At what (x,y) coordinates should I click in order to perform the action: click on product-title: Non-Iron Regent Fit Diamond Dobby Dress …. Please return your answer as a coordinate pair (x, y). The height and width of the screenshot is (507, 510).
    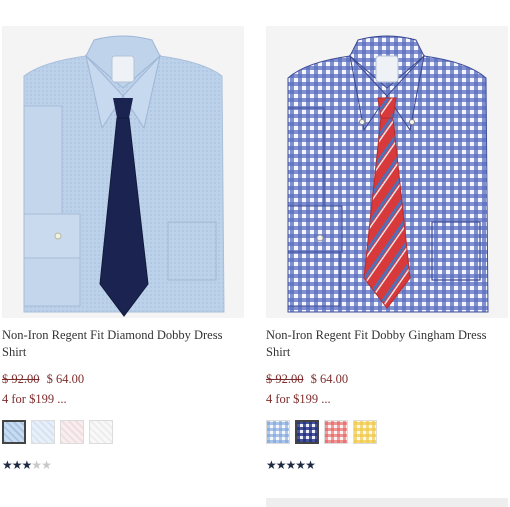
    Looking at the image, I should click on (121, 344).